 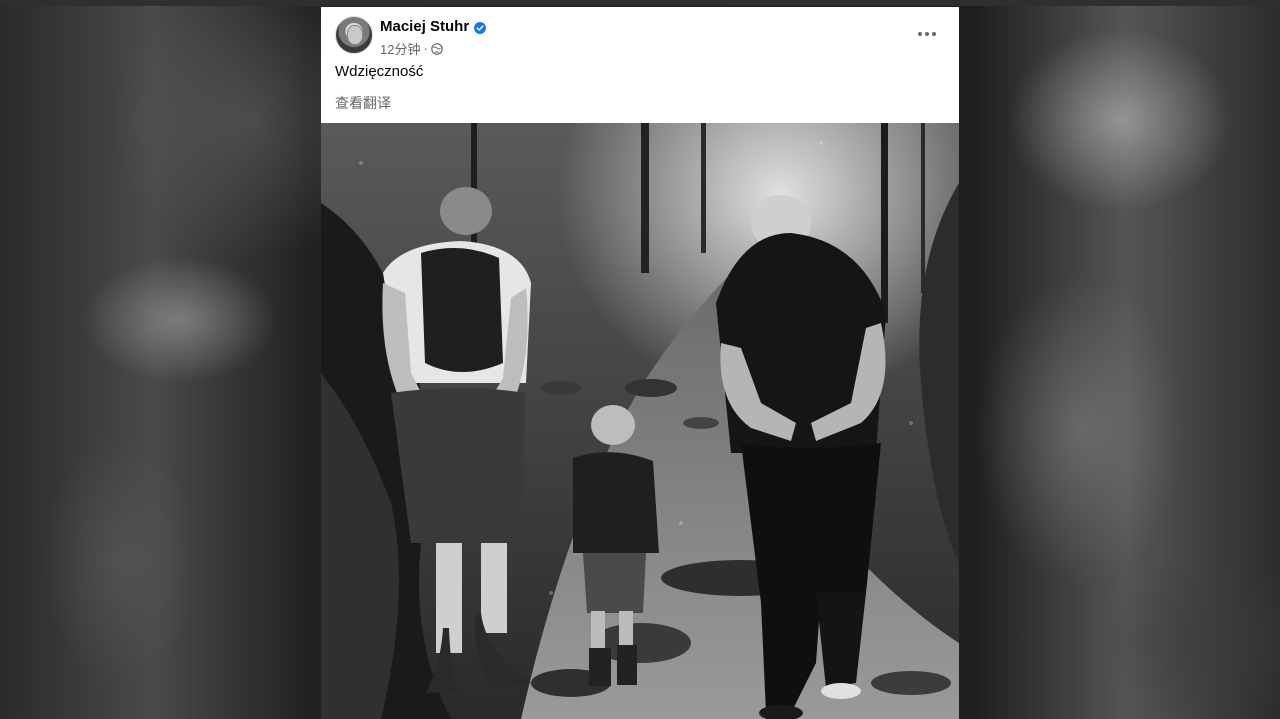 What do you see at coordinates (437, 48) in the screenshot?
I see `globe-icon` at bounding box center [437, 48].